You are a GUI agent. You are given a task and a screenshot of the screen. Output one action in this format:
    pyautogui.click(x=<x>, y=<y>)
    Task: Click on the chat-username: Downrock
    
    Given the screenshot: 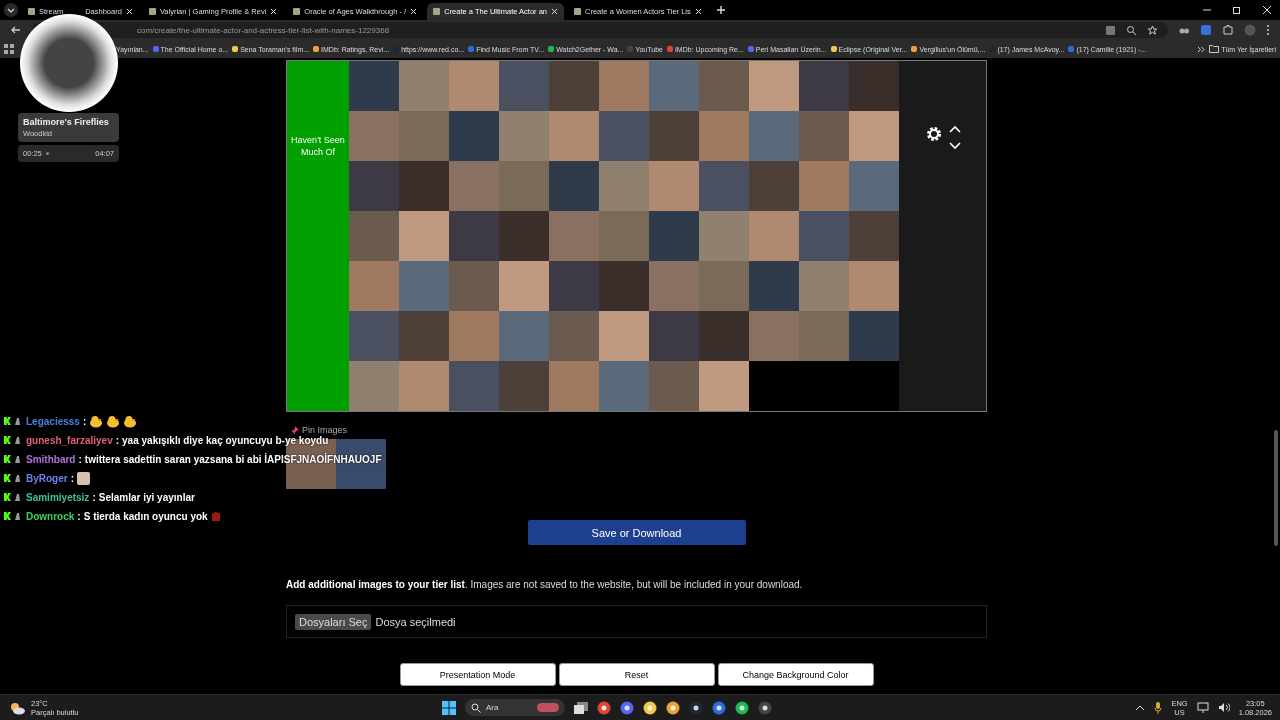 What is the action you would take?
    pyautogui.click(x=50, y=516)
    